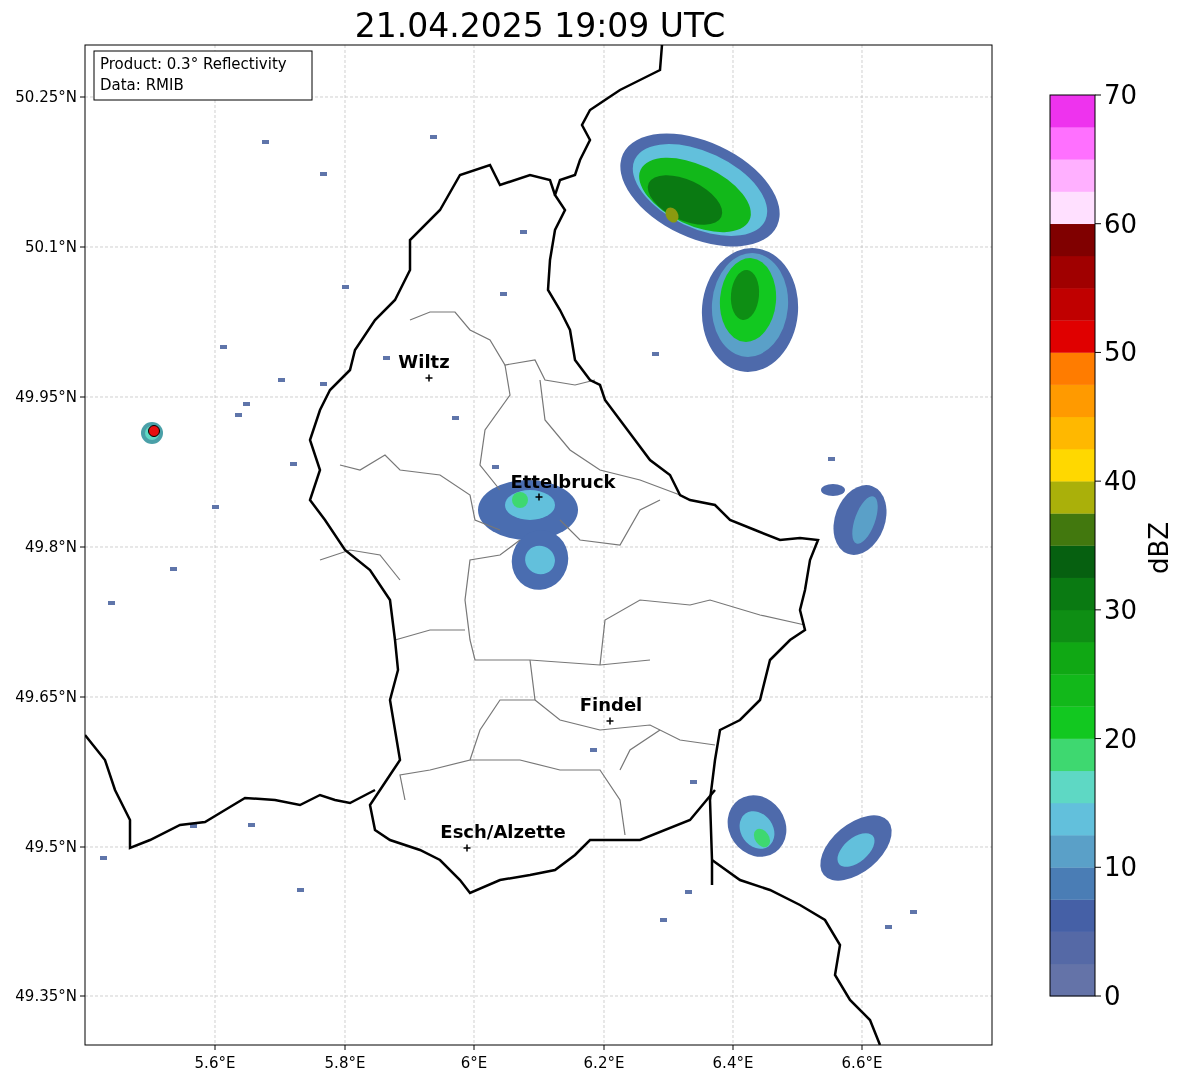 The image size is (1184, 1081). What do you see at coordinates (1121, 738) in the screenshot?
I see `colorbar-tick-label: 20` at bounding box center [1121, 738].